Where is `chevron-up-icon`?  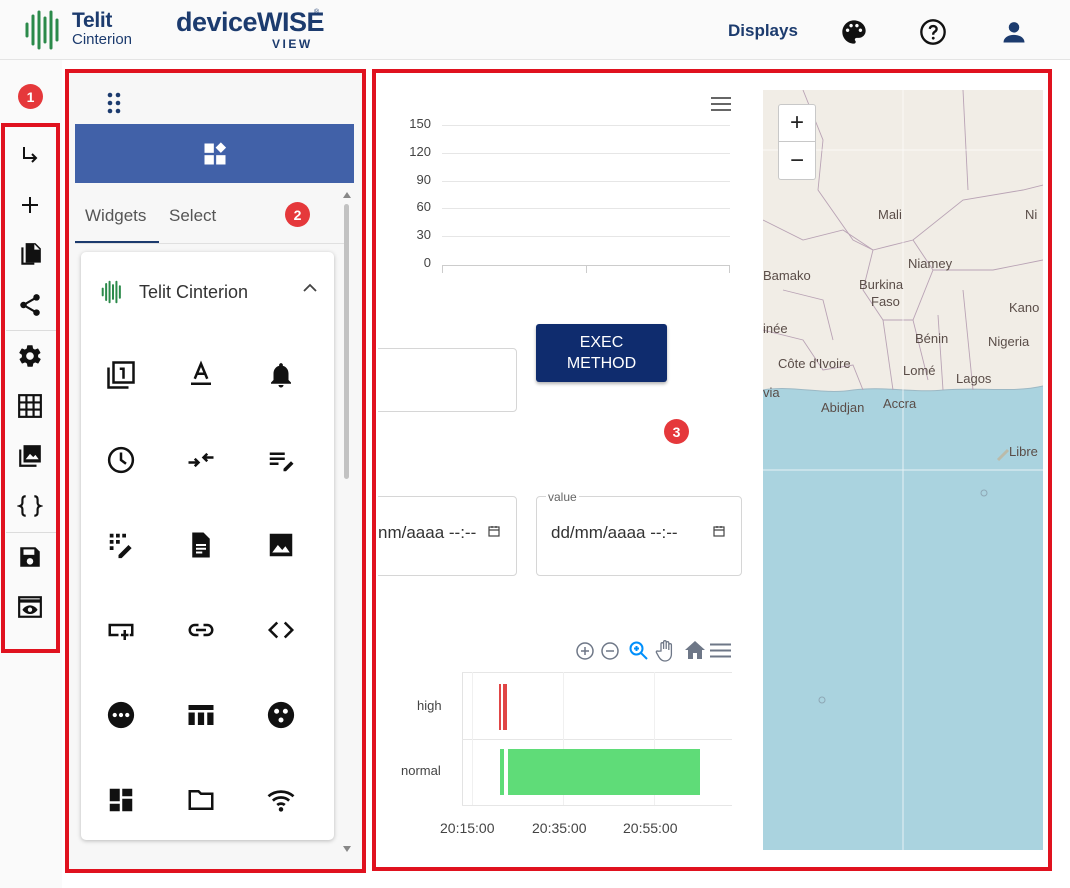 chevron-up-icon is located at coordinates (310, 288).